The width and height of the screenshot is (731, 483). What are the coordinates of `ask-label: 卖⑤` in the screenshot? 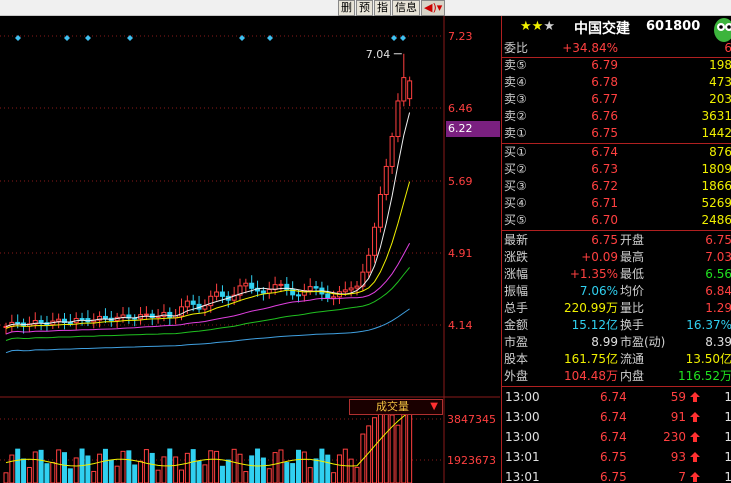 It's located at (515, 65).